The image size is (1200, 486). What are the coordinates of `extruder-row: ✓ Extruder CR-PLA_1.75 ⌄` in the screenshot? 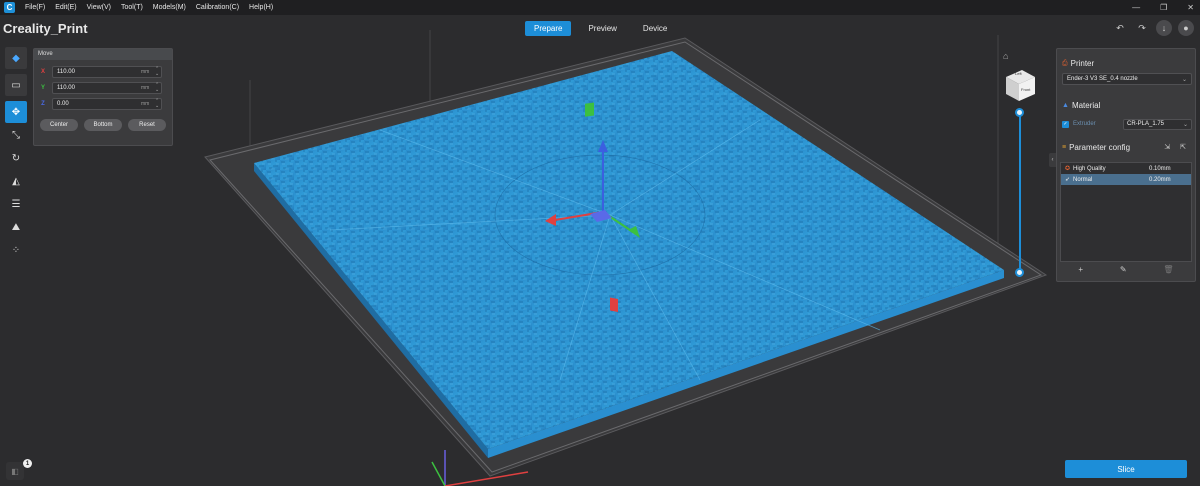 It's located at (1127, 124).